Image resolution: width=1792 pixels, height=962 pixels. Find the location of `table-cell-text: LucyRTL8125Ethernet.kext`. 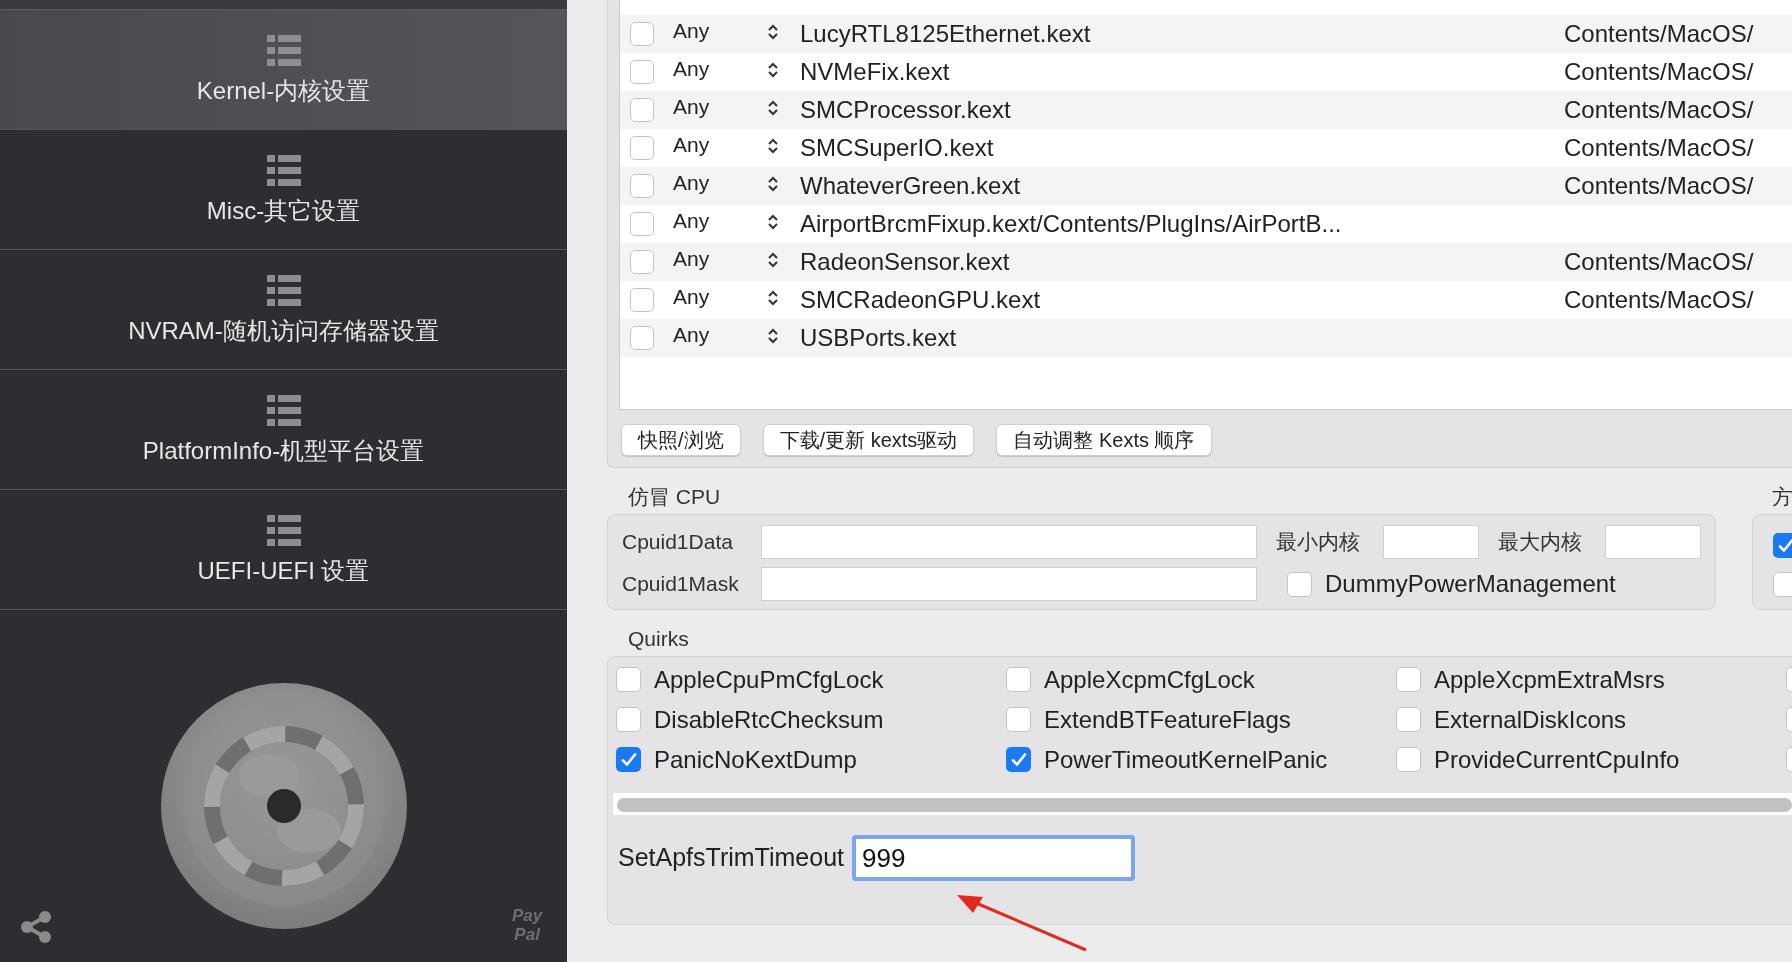

table-cell-text: LucyRTL8125Ethernet.kext is located at coordinates (946, 34).